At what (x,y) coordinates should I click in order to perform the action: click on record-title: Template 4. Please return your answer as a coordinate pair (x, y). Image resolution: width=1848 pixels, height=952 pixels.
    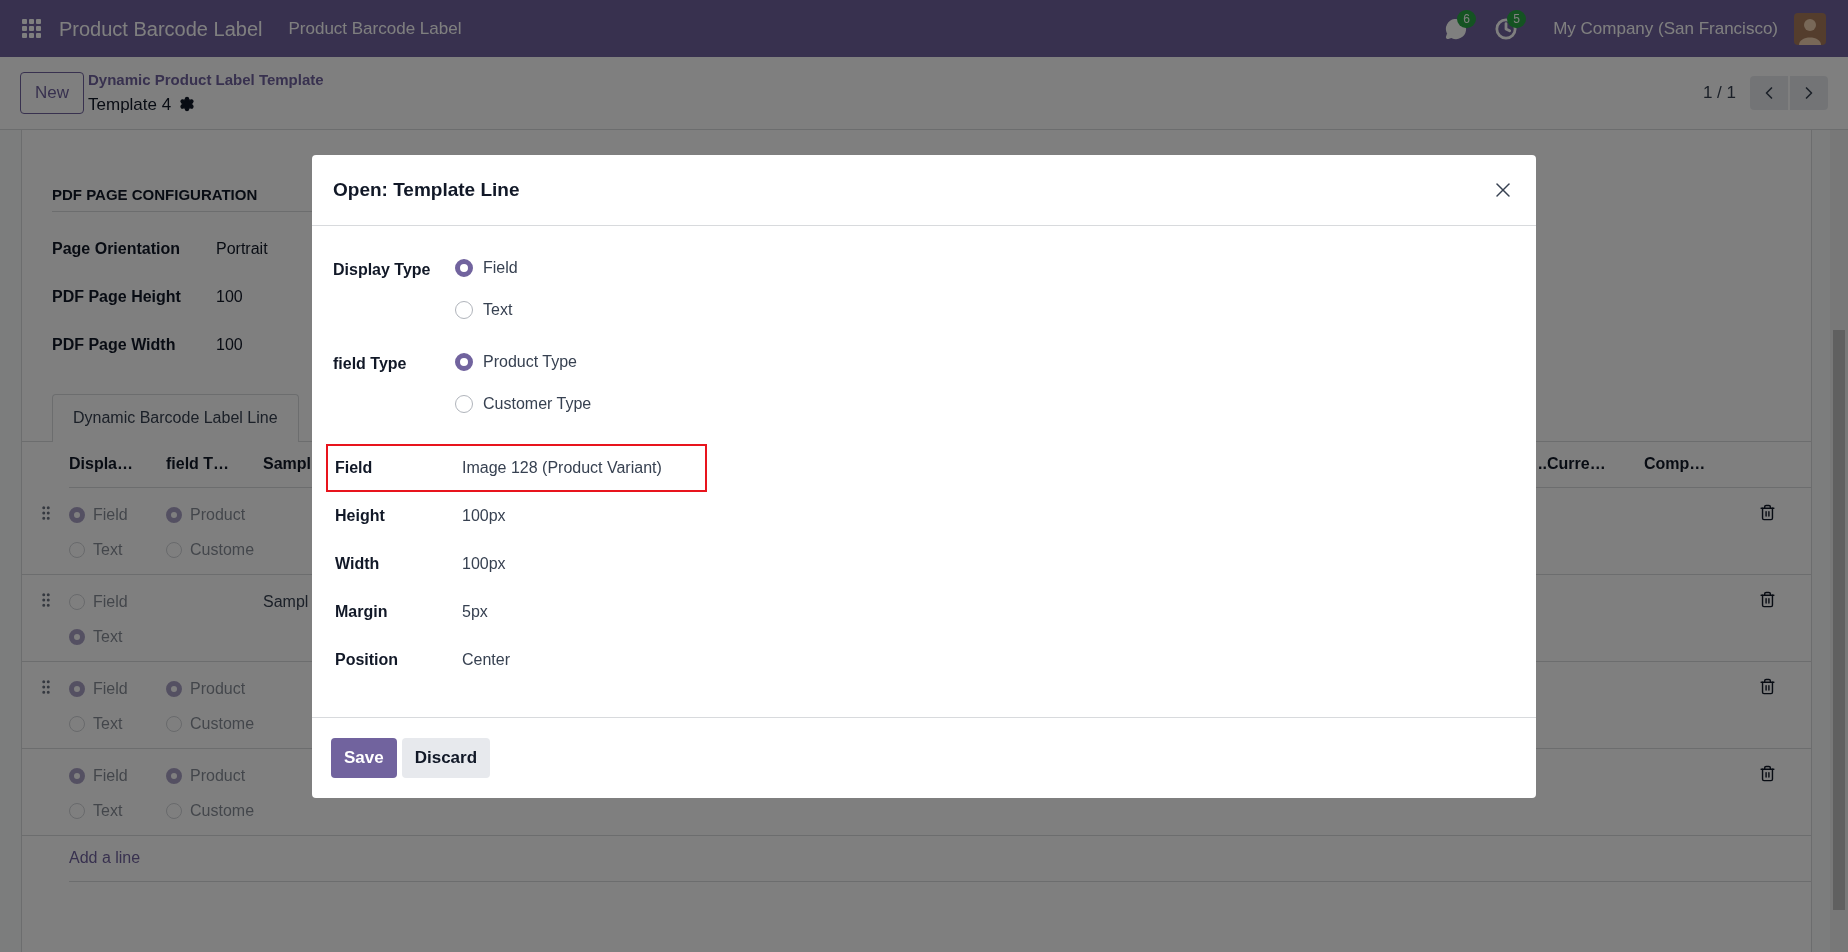
    Looking at the image, I should click on (130, 104).